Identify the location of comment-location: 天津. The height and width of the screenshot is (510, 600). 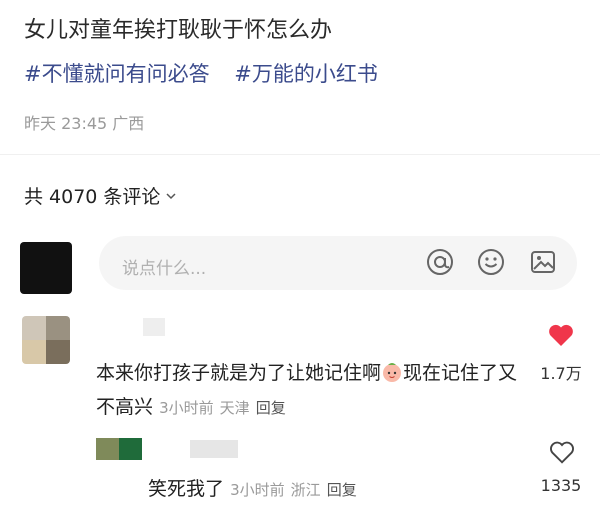
(234, 408).